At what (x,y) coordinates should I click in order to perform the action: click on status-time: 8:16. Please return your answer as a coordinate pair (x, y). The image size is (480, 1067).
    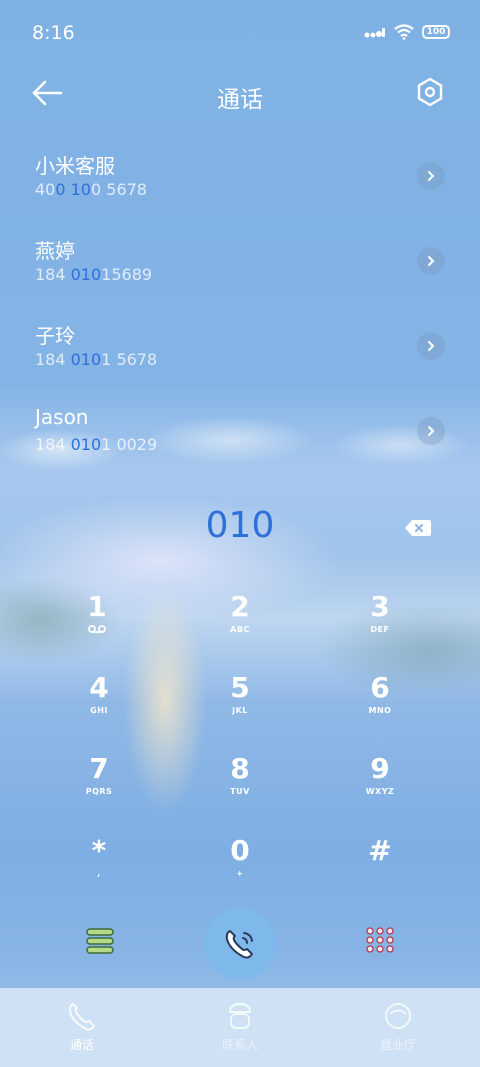
    Looking at the image, I should click on (53, 33).